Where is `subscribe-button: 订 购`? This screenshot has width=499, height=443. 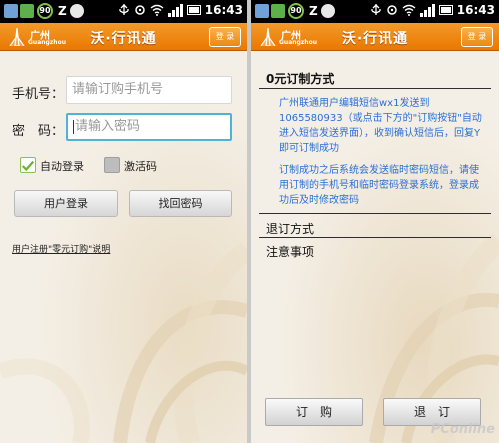
subscribe-button: 订 购 is located at coordinates (314, 412).